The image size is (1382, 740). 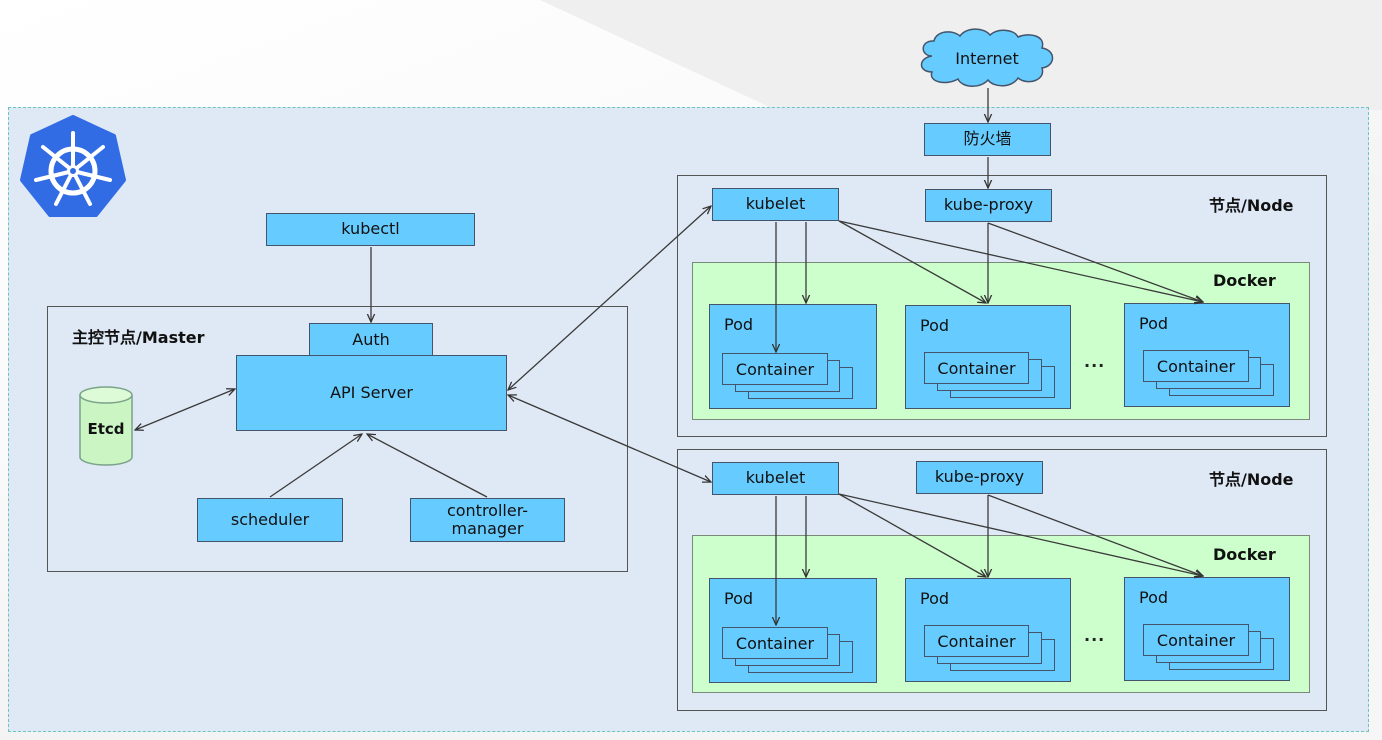 What do you see at coordinates (988, 205) in the screenshot?
I see `node-1-kube-proxy-box: kube-proxy` at bounding box center [988, 205].